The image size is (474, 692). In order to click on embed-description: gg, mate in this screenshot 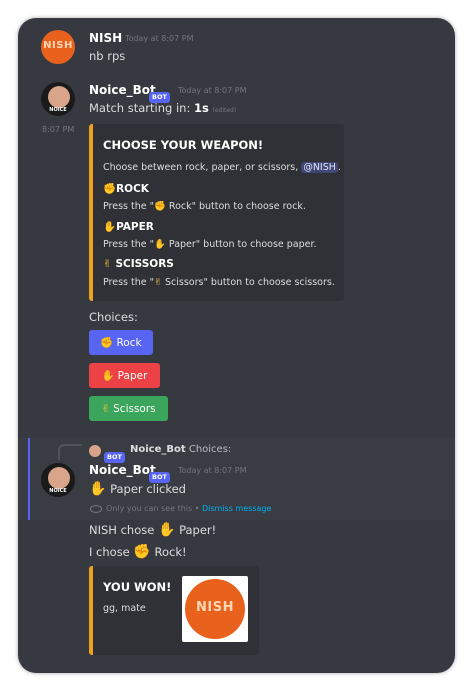, I will do `click(124, 608)`.